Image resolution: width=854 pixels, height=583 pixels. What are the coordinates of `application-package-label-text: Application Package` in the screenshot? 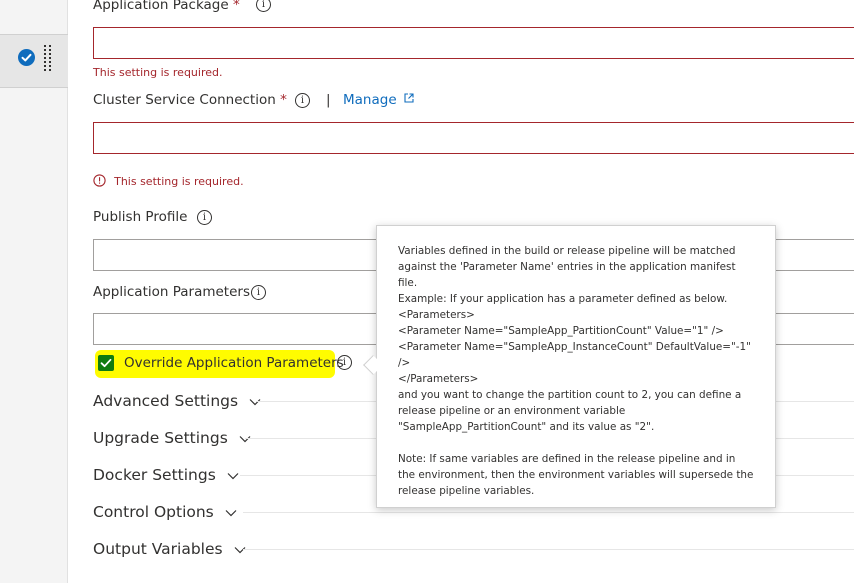 It's located at (161, 6).